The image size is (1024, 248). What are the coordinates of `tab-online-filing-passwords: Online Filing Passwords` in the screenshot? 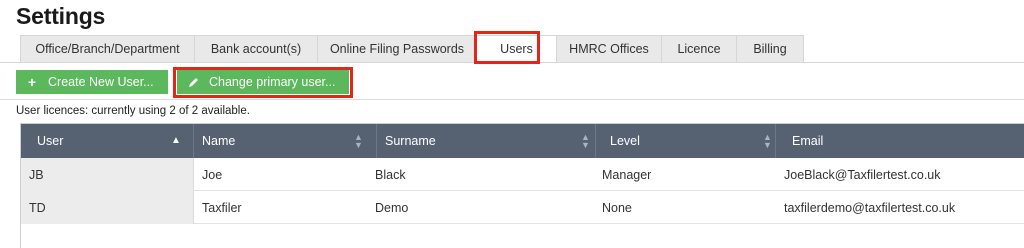 It's located at (396, 49).